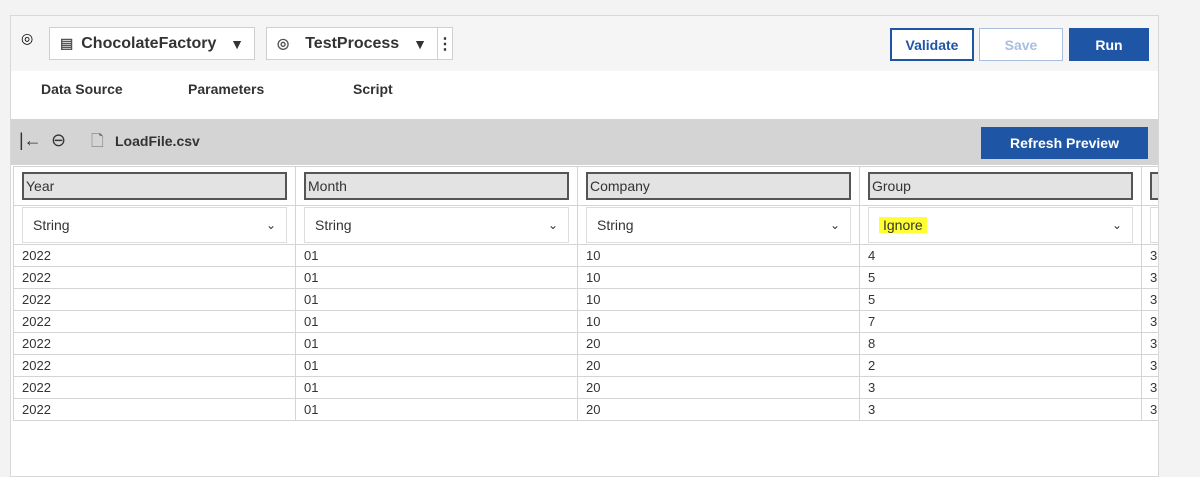 This screenshot has width=1200, height=477. I want to click on column-name-field: Year, so click(154, 186).